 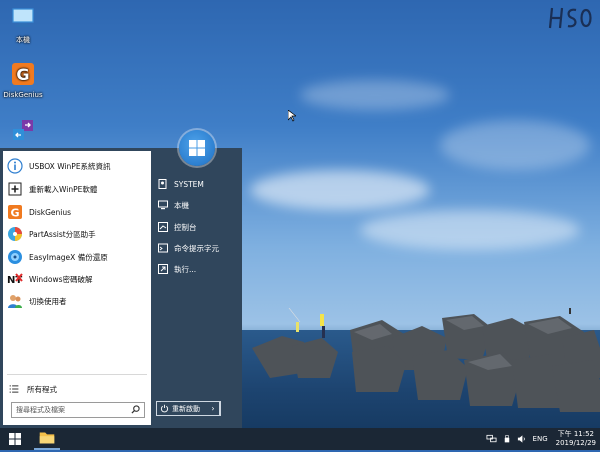 I want to click on ntpwd-icon: NT, so click(x=15, y=279).